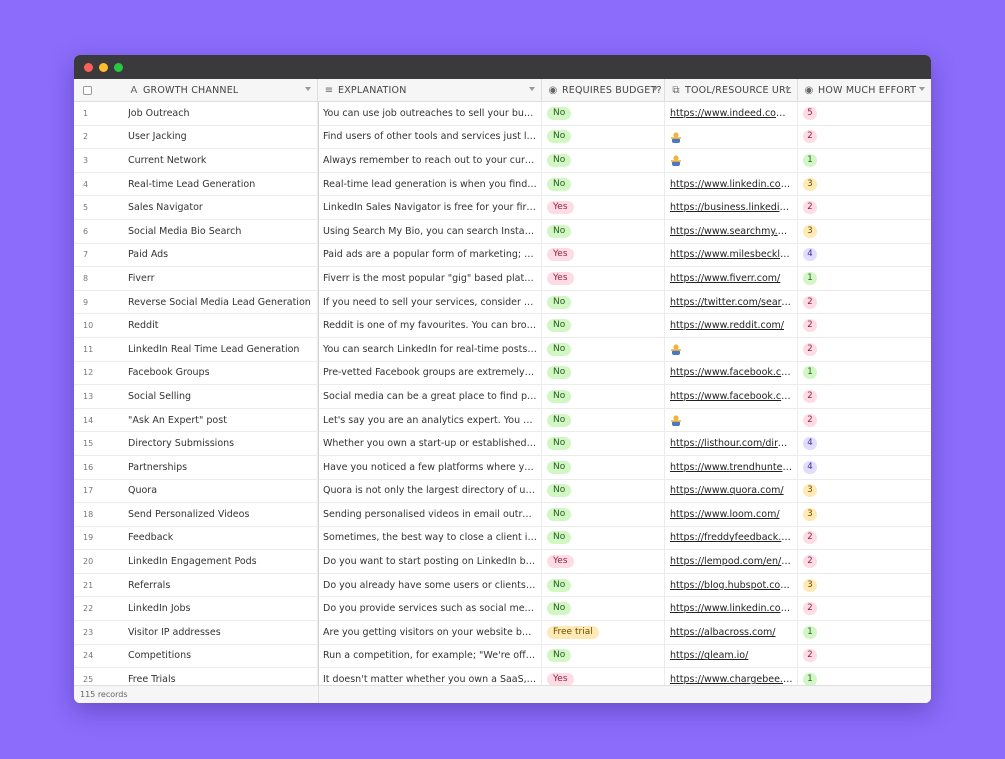 The width and height of the screenshot is (1005, 759). I want to click on growth-channel-cell: Reddit, so click(218, 325).